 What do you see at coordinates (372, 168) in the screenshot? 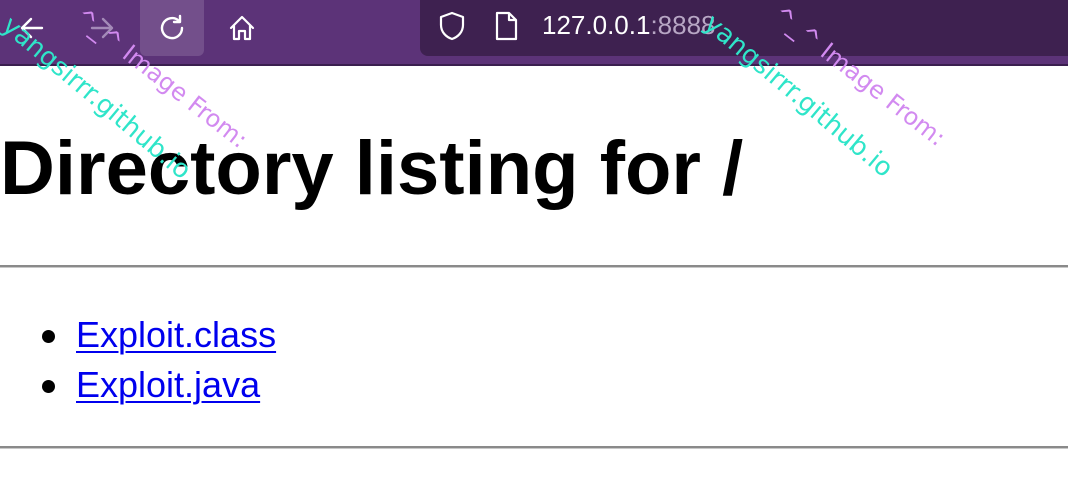
I see `page-title: Directory listing for /` at bounding box center [372, 168].